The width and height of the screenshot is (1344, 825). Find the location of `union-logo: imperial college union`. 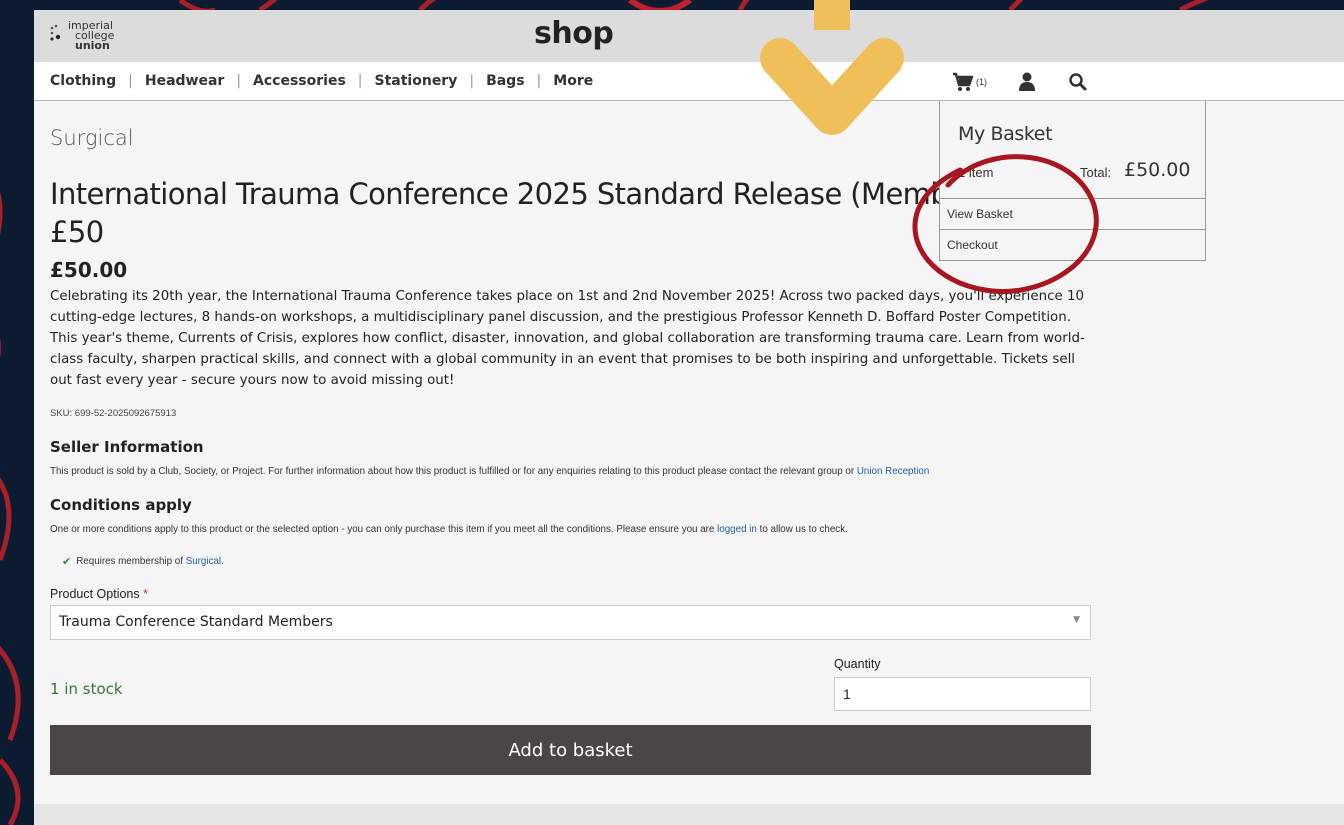

union-logo: imperial college union is located at coordinates (106, 36).